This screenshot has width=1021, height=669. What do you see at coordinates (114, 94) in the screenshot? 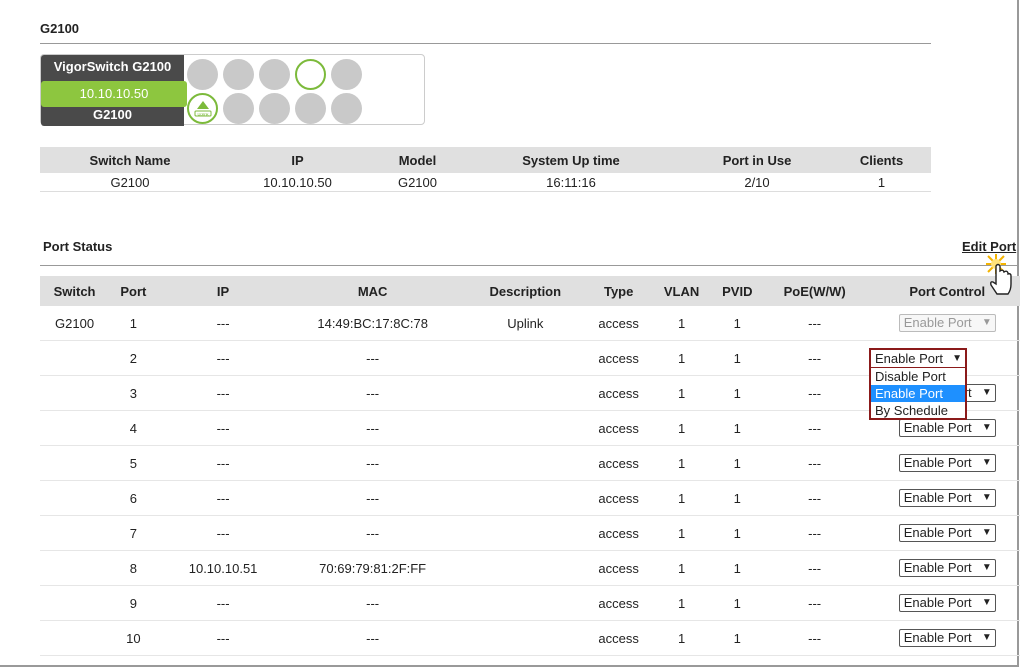
I see `device-ip-badge: 10.10.10.50` at bounding box center [114, 94].